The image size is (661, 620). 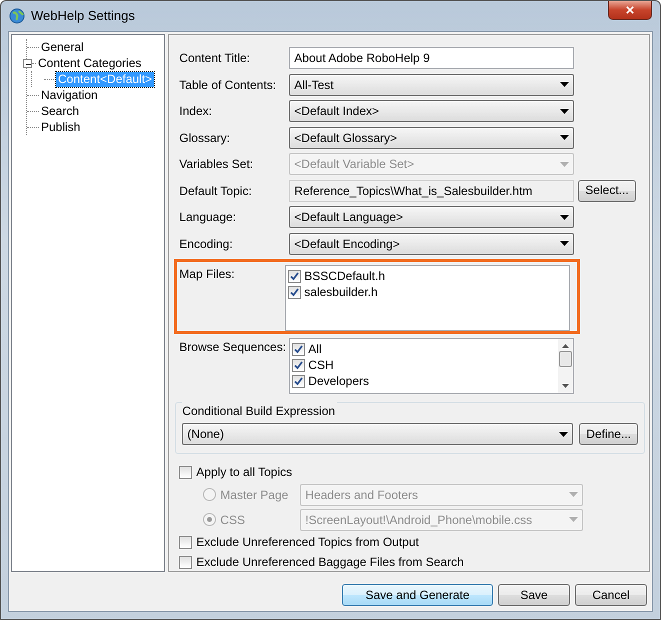 I want to click on field-label: Map Files:, so click(x=207, y=274).